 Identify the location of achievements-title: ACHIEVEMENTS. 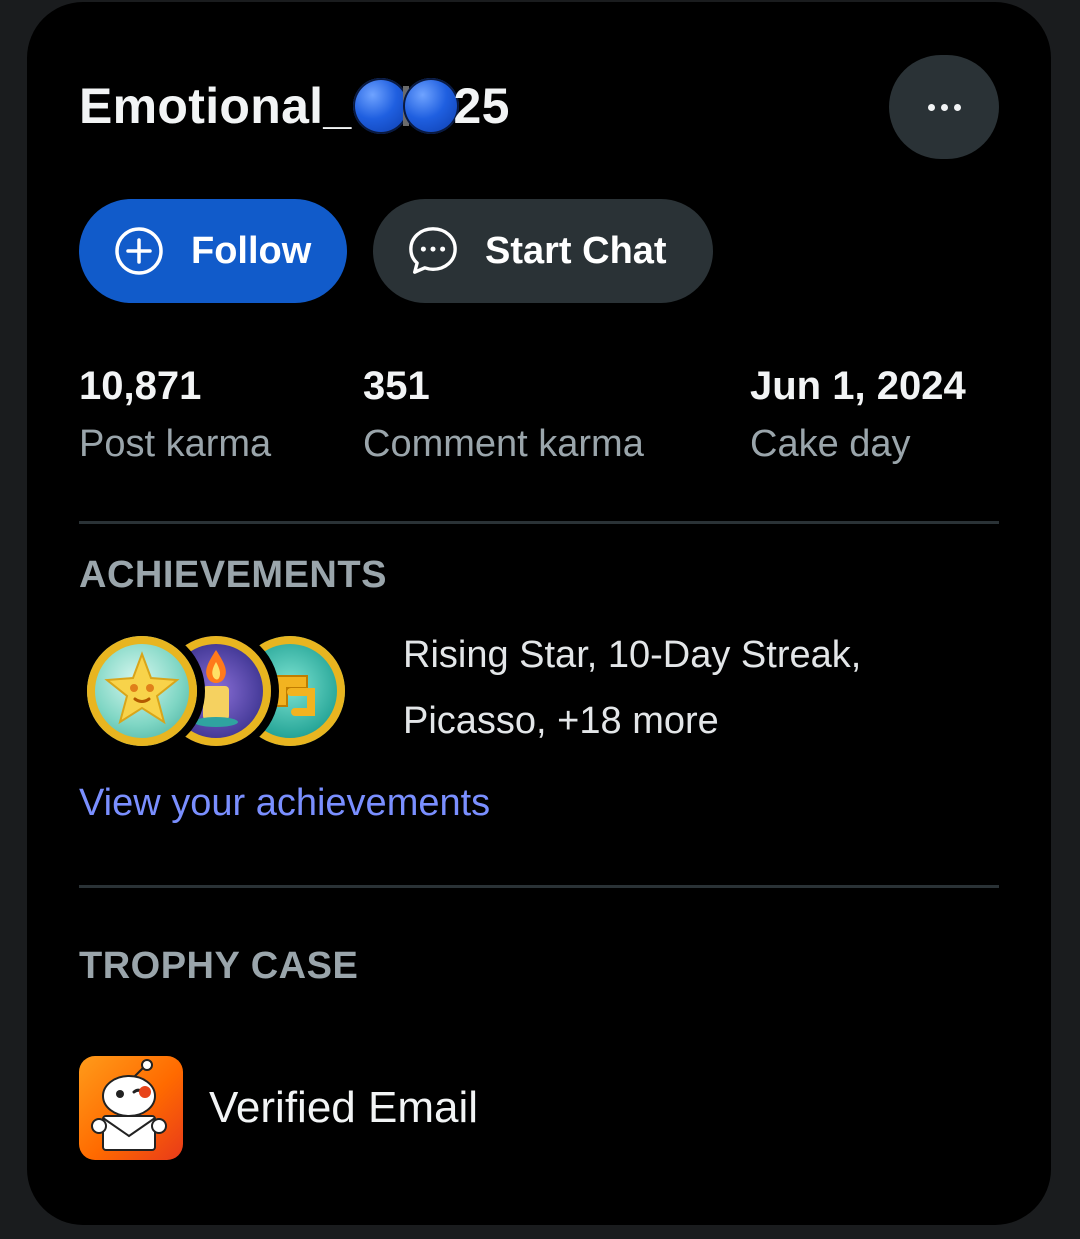
(233, 575).